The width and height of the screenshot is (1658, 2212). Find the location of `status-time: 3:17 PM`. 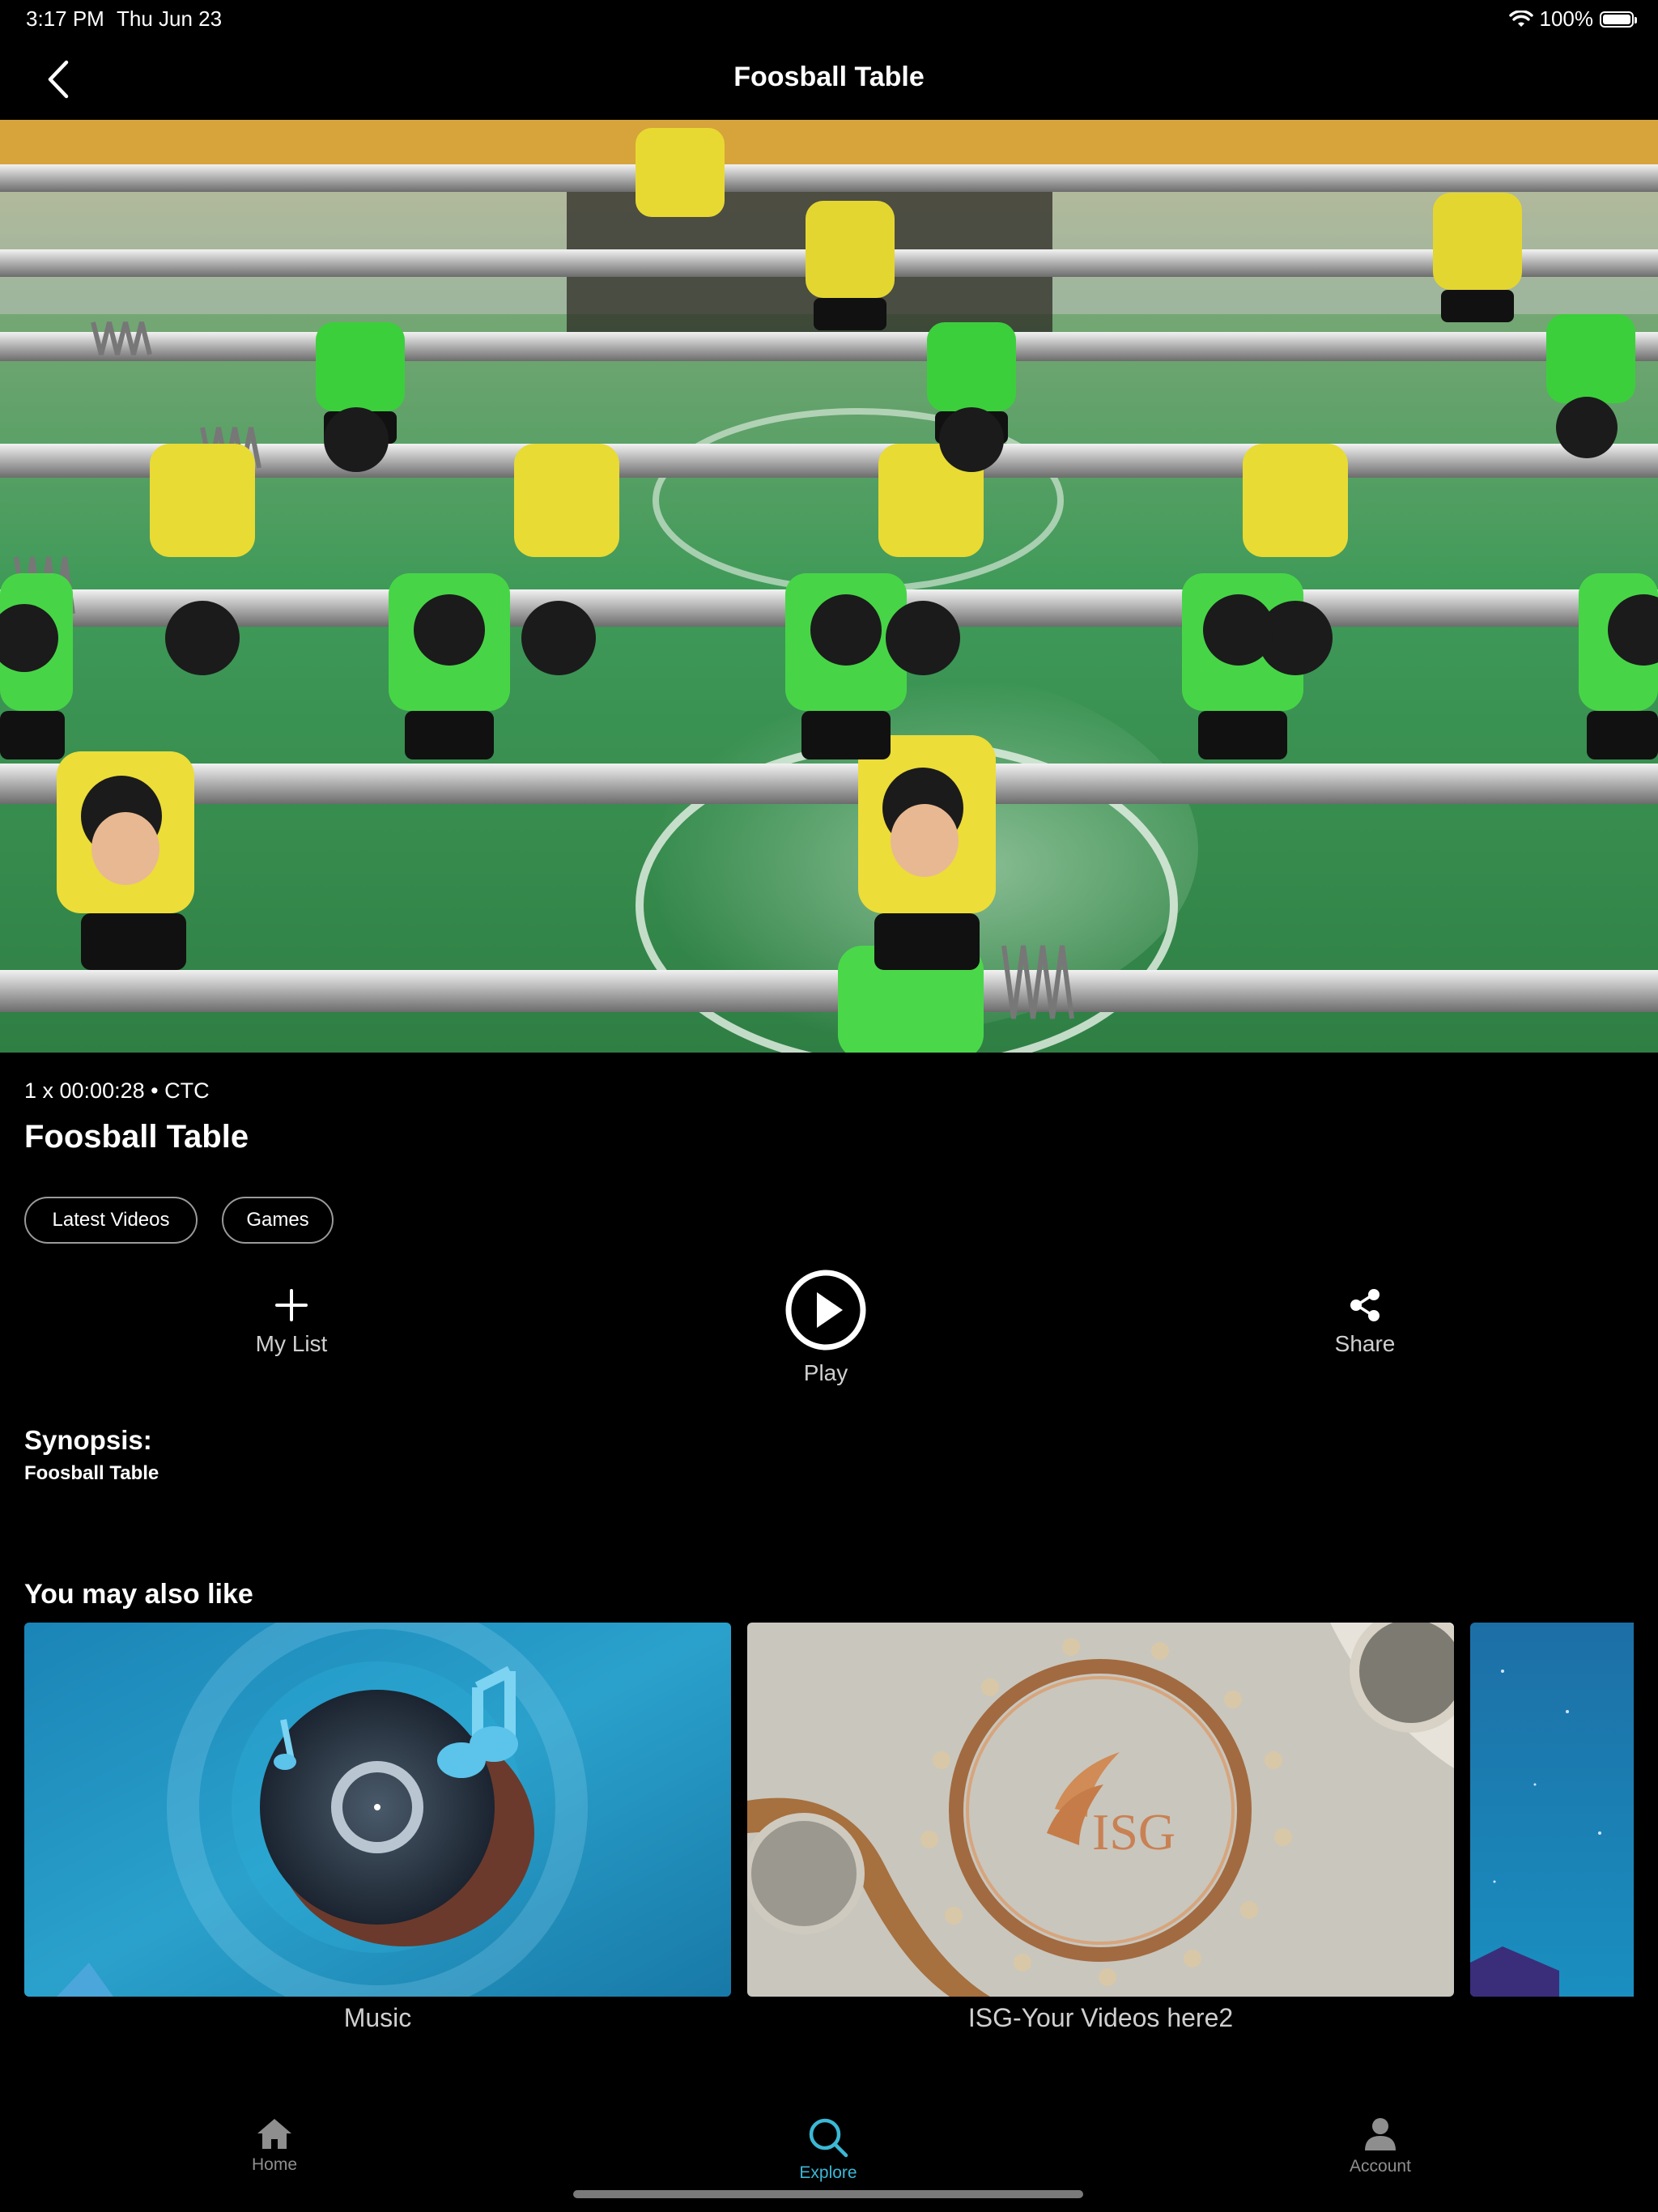

status-time: 3:17 PM is located at coordinates (65, 19).